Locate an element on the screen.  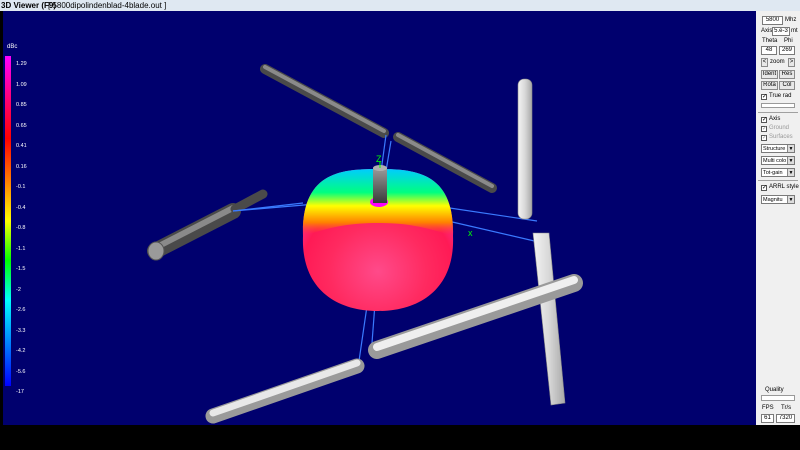
color-mode-select: Multi colo ▼ is located at coordinates (778, 160).